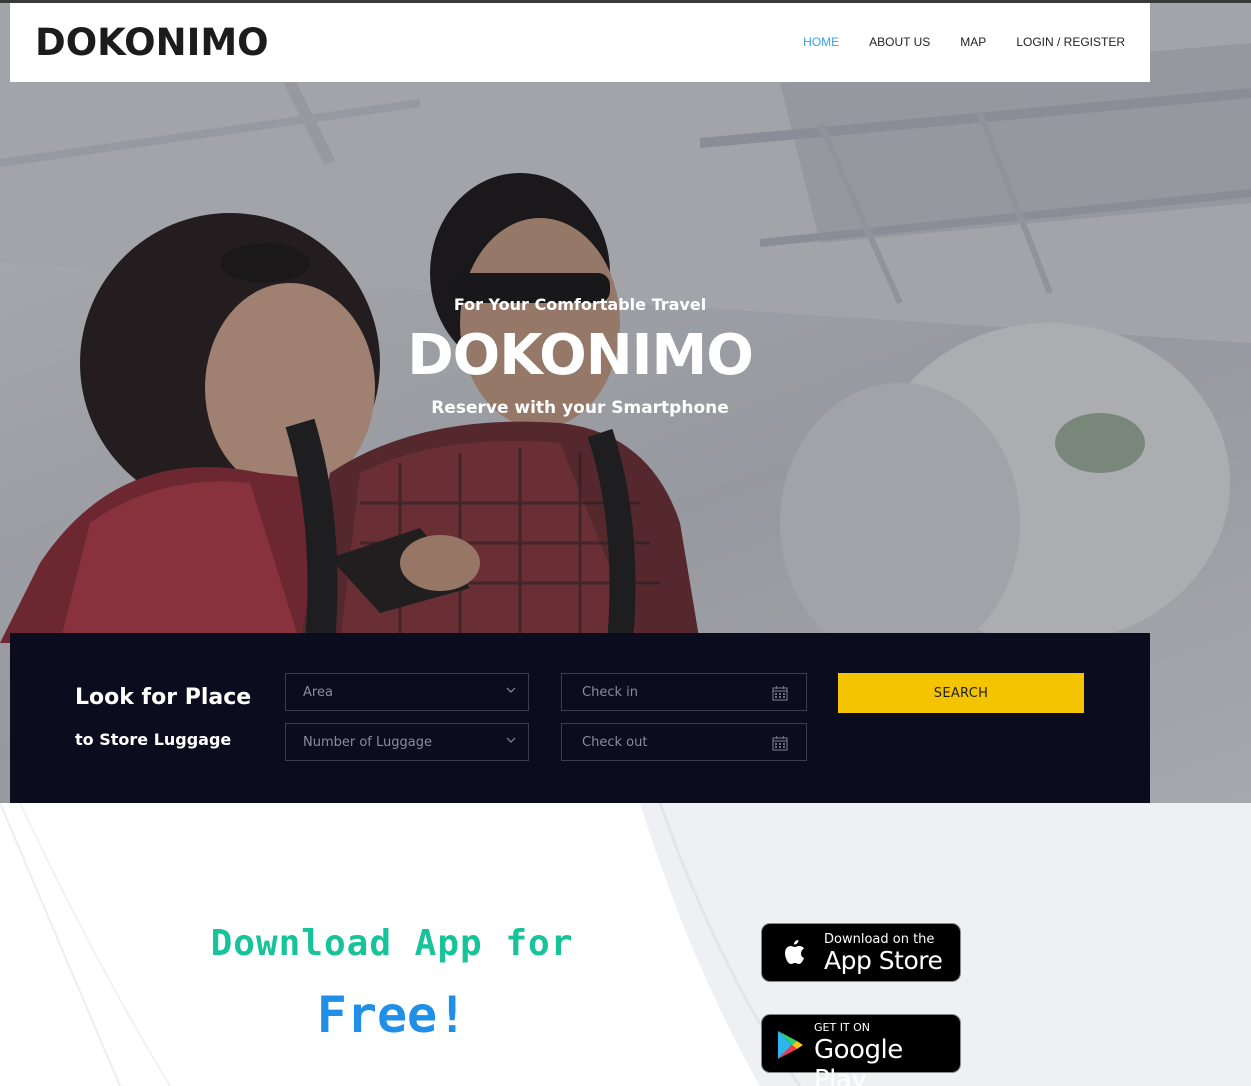 The height and width of the screenshot is (1086, 1251). I want to click on hero-tagline: For Your Comfortable Travel, so click(580, 304).